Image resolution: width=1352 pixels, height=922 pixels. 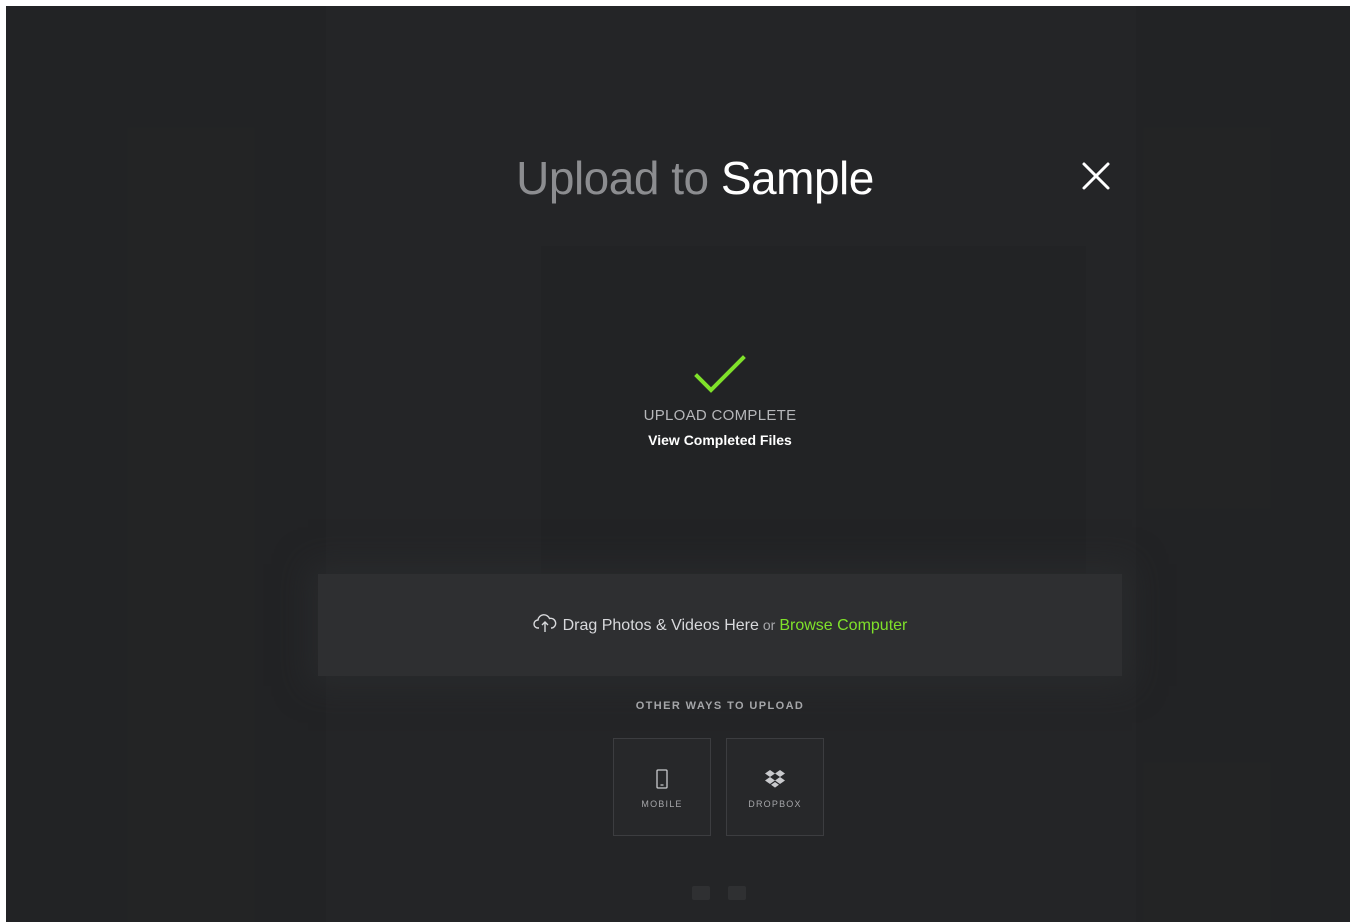 What do you see at coordinates (769, 625) in the screenshot?
I see `or-text: or` at bounding box center [769, 625].